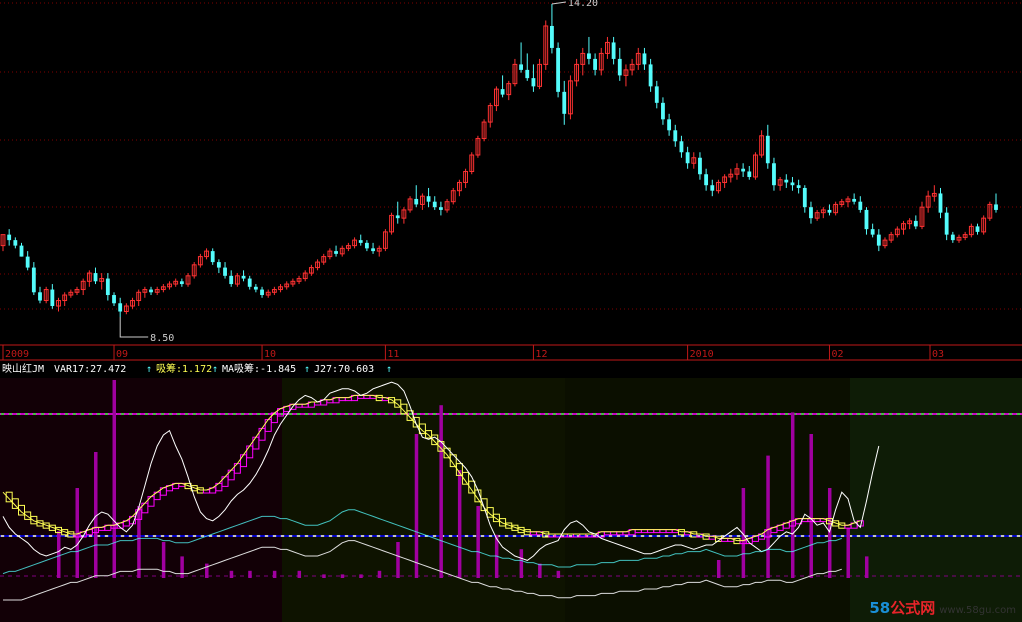 The height and width of the screenshot is (622, 1022). I want to click on indicator-item-0: VAR17:27.472, so click(90, 369).